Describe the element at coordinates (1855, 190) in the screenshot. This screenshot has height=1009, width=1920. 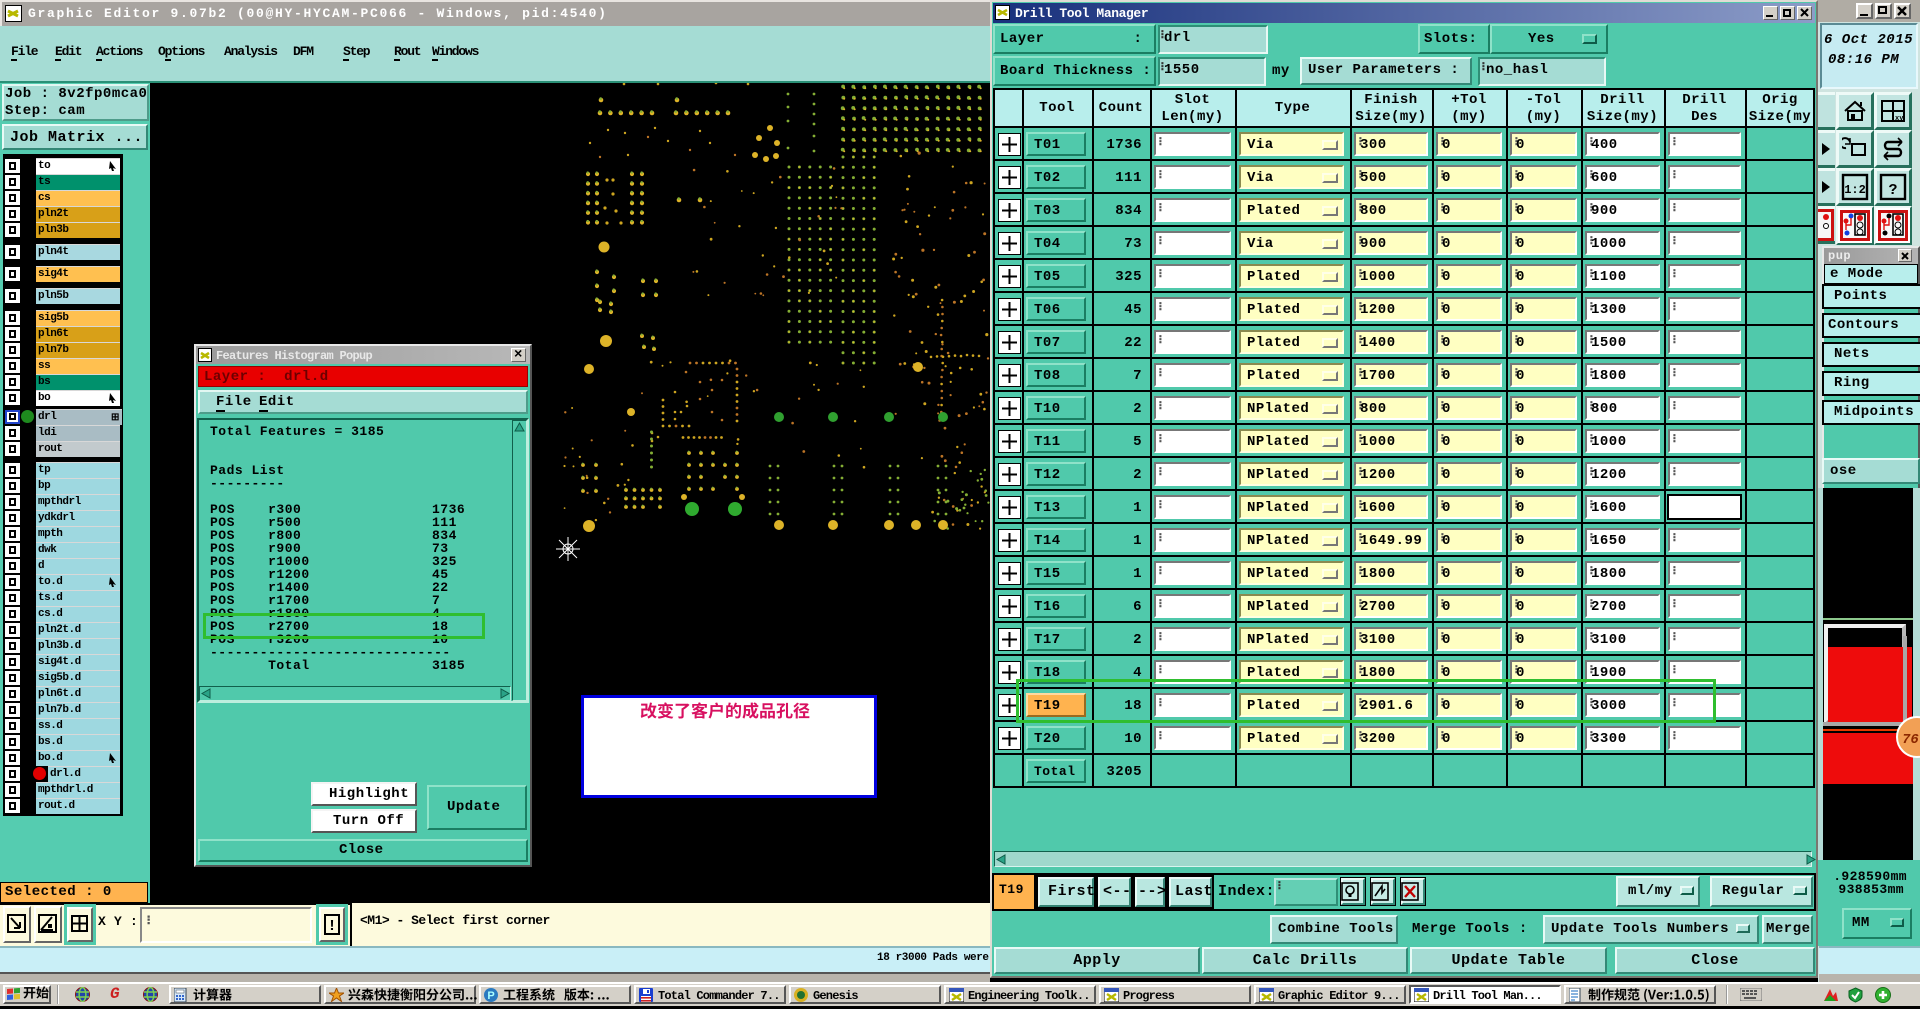
I see `svg-text: 1:2` at that location.